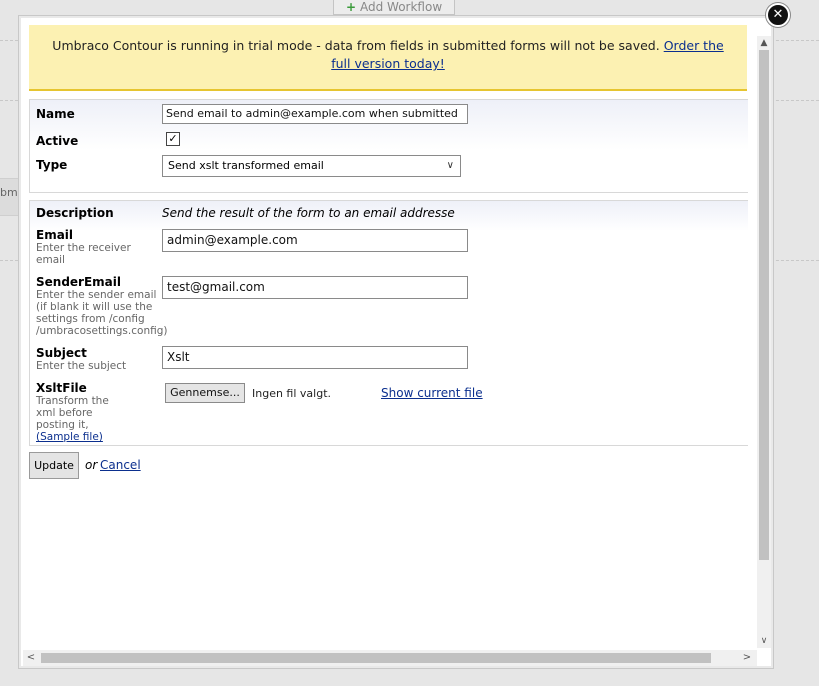 The image size is (819, 686). What do you see at coordinates (351, 7) in the screenshot?
I see `plus-icon: +` at bounding box center [351, 7].